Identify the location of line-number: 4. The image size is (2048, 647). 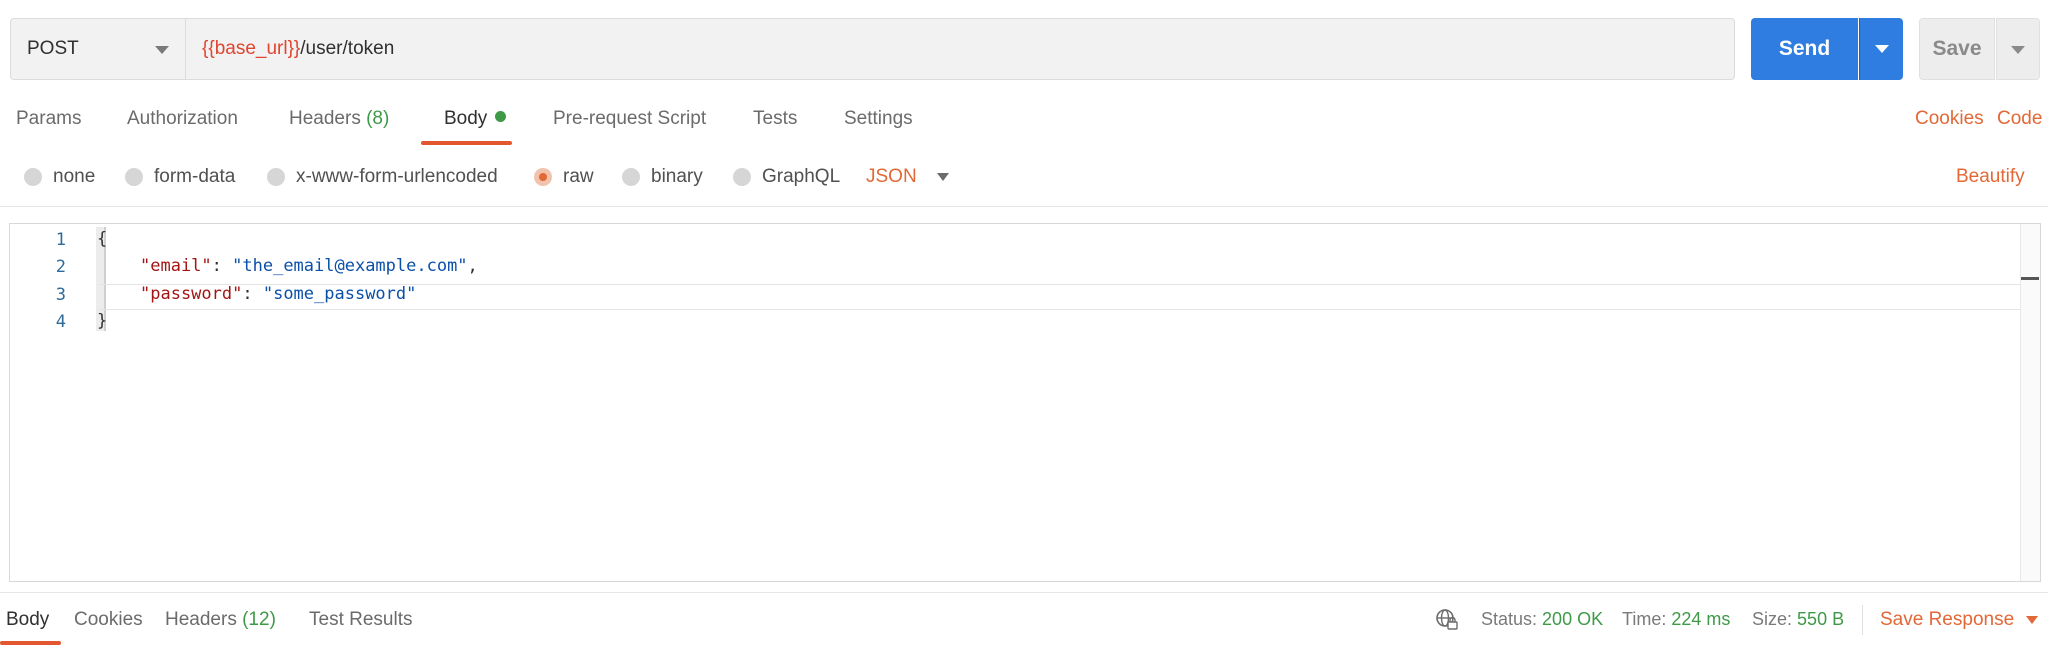
(60, 322).